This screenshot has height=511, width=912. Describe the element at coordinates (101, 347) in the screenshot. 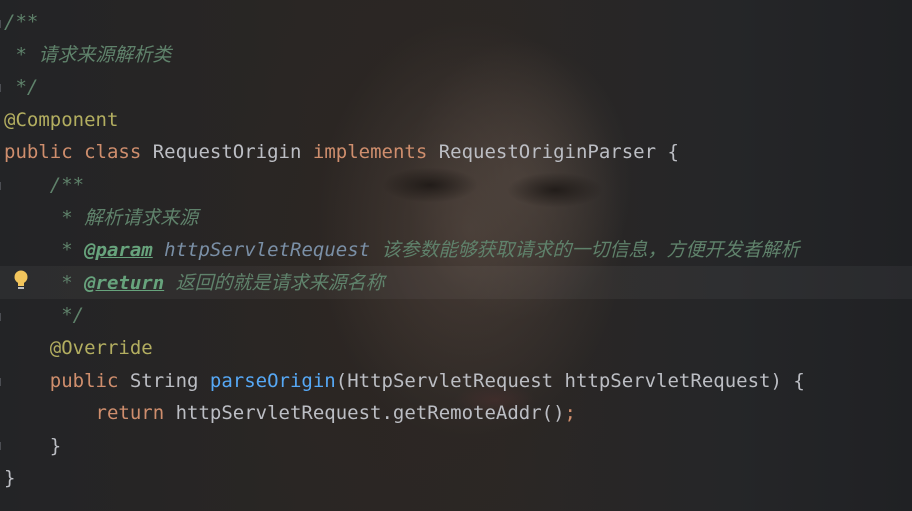

I see `code-token: @Override` at that location.